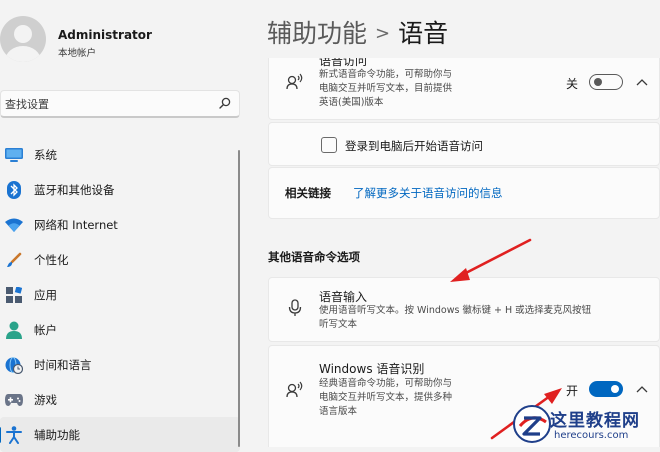 Image resolution: width=660 pixels, height=452 pixels. I want to click on apps-icon, so click(14, 295).